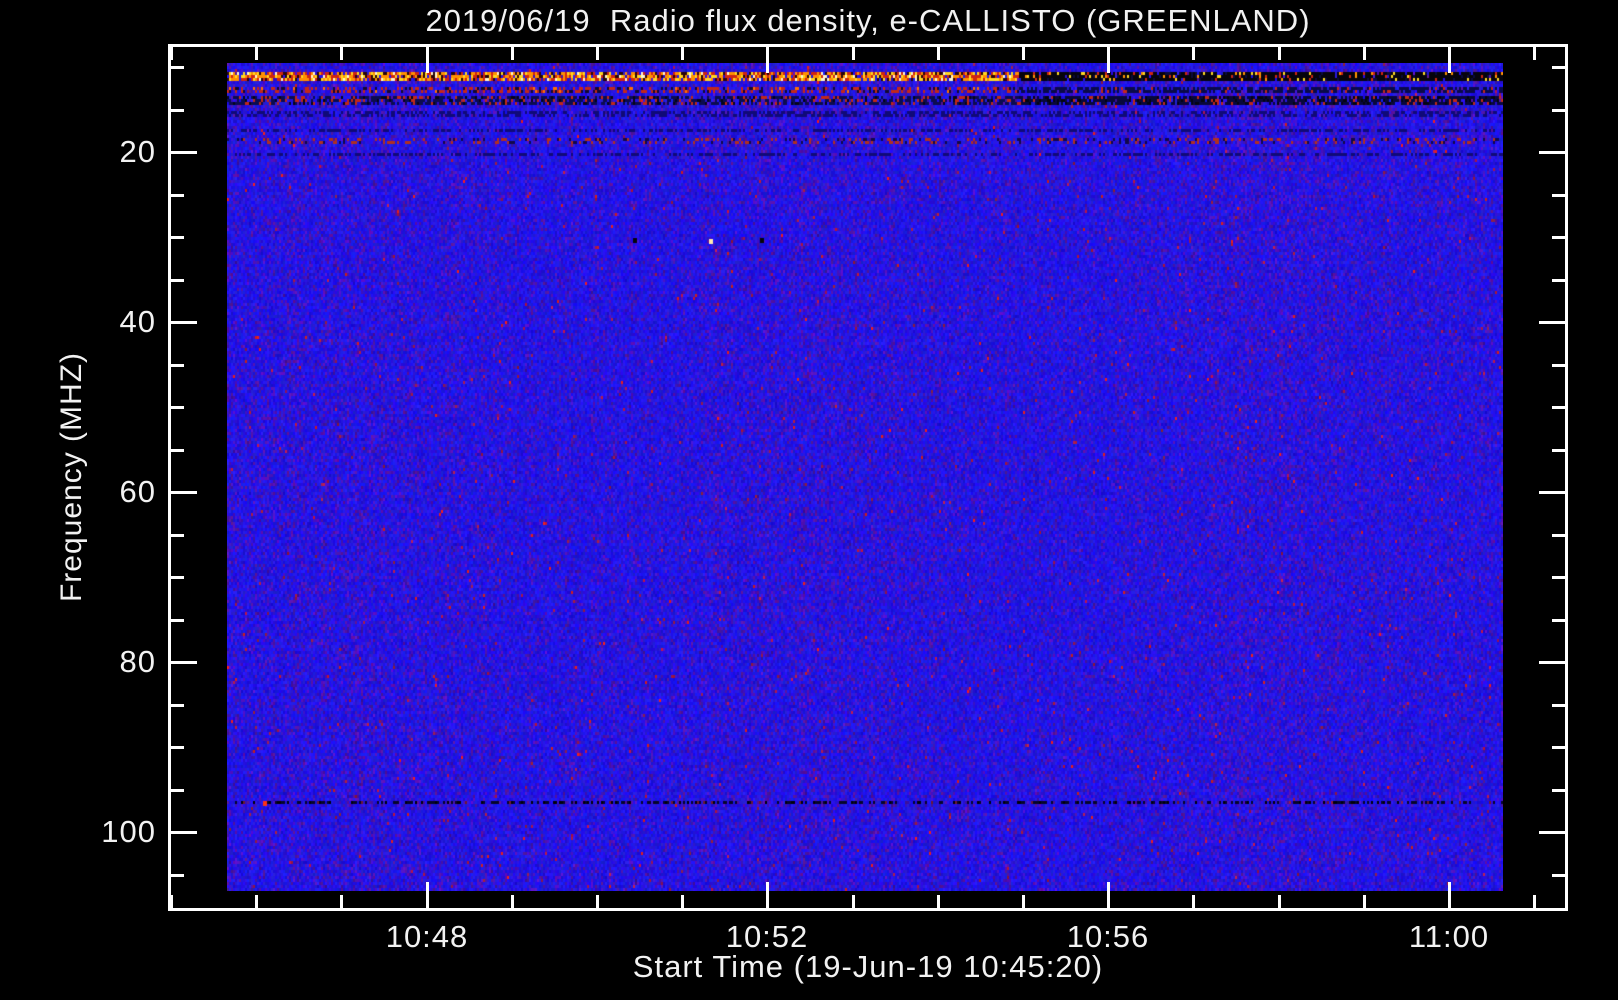 The width and height of the screenshot is (1618, 1000). What do you see at coordinates (128, 831) in the screenshot?
I see `y-axis-tick-label: 100` at bounding box center [128, 831].